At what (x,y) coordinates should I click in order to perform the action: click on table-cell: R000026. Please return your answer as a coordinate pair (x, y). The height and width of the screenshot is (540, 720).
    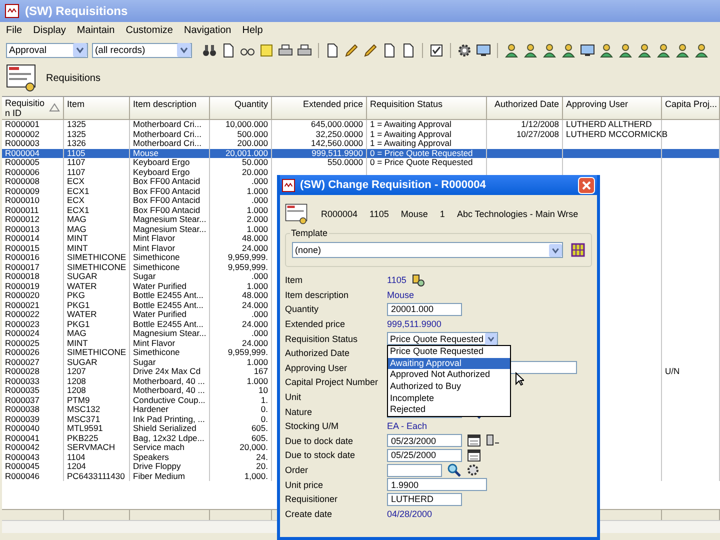
    Looking at the image, I should click on (22, 353).